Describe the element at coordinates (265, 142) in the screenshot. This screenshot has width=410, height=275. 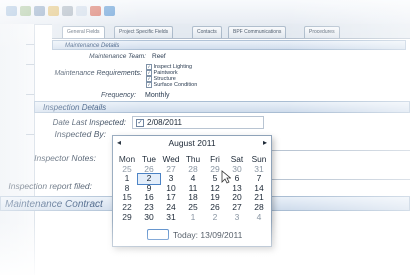
I see `next-month-icon: ▸` at that location.